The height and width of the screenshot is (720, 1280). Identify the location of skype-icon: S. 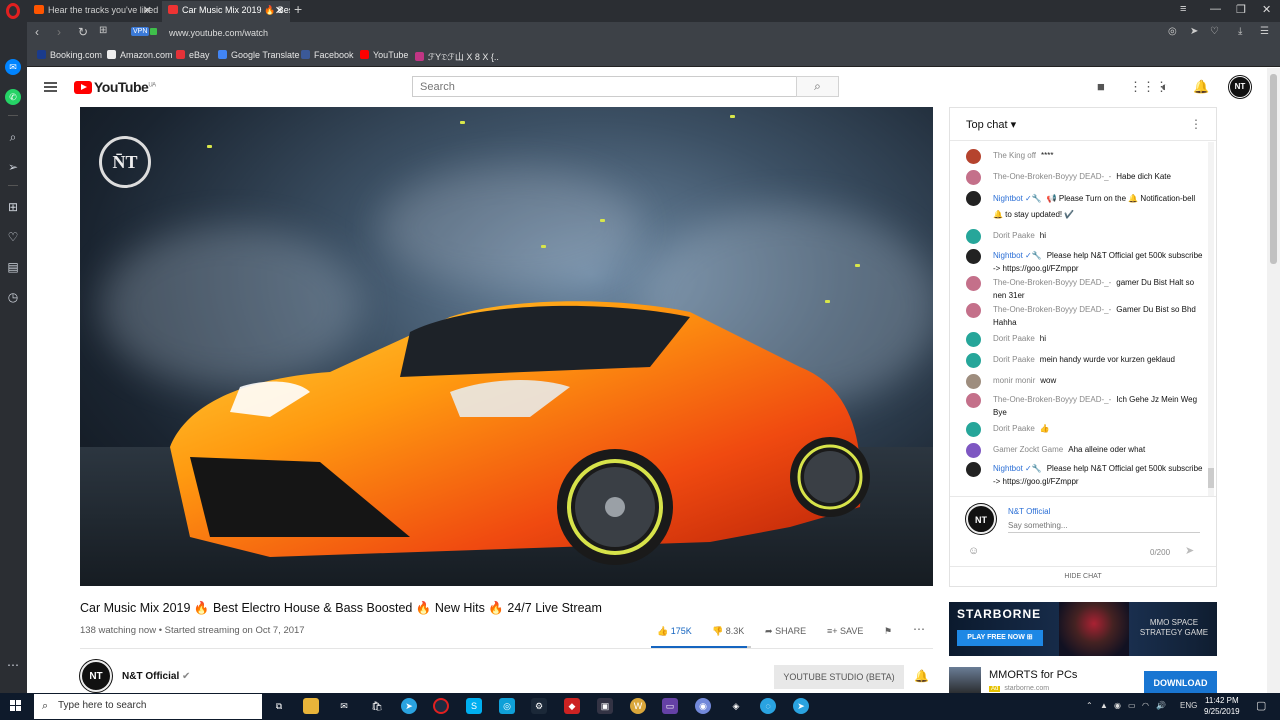
(474, 706).